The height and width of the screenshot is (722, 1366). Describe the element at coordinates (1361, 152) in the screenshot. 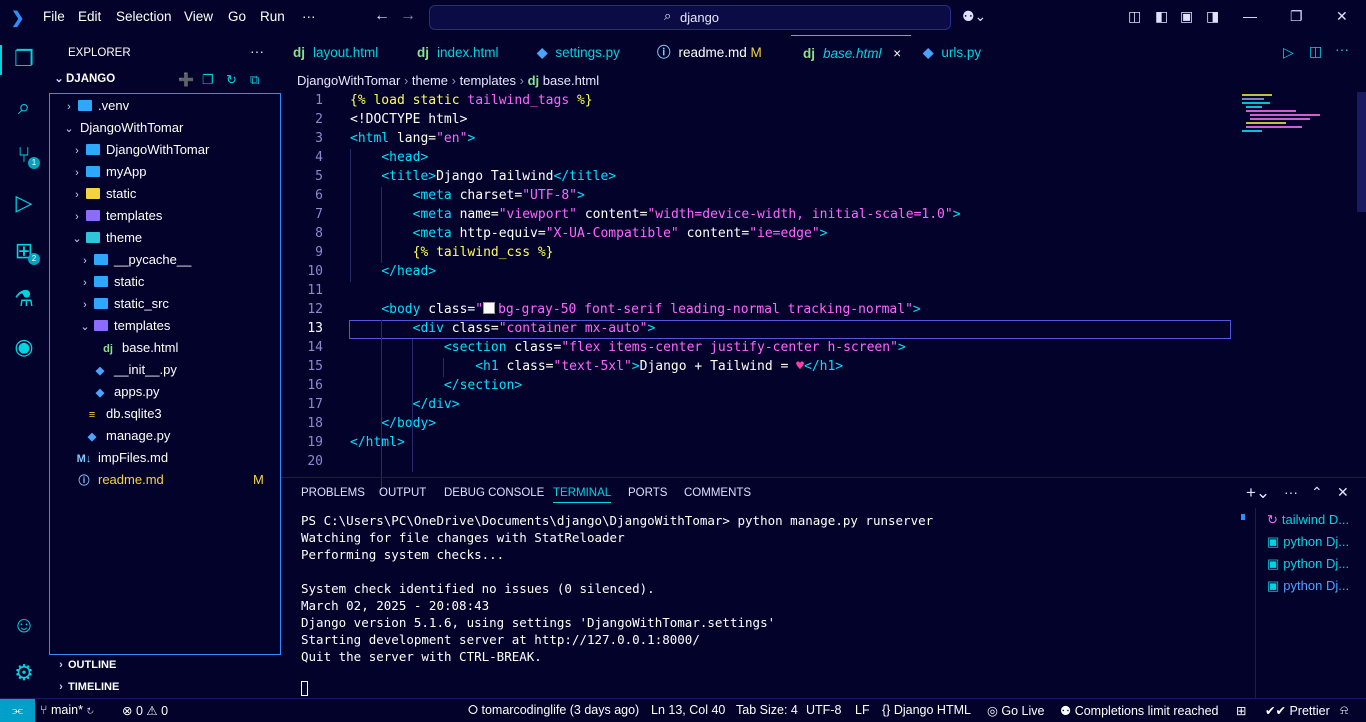

I see `editor-scrollbar` at that location.